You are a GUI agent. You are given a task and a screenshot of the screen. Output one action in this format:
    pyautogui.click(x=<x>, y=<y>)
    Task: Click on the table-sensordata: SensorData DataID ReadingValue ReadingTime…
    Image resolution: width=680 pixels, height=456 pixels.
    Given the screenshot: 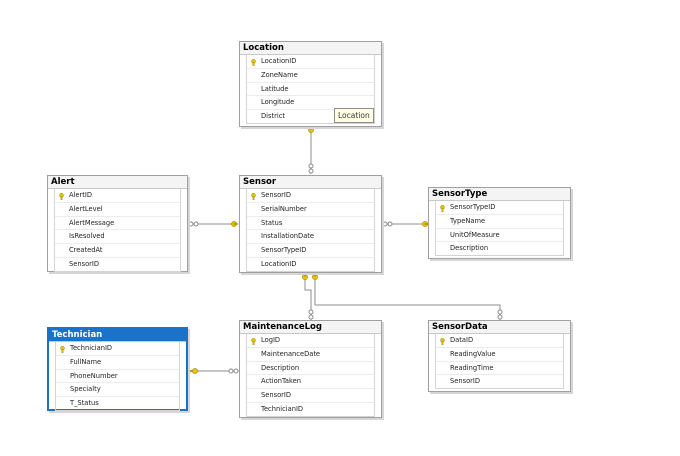 What is the action you would take?
    pyautogui.click(x=499, y=356)
    